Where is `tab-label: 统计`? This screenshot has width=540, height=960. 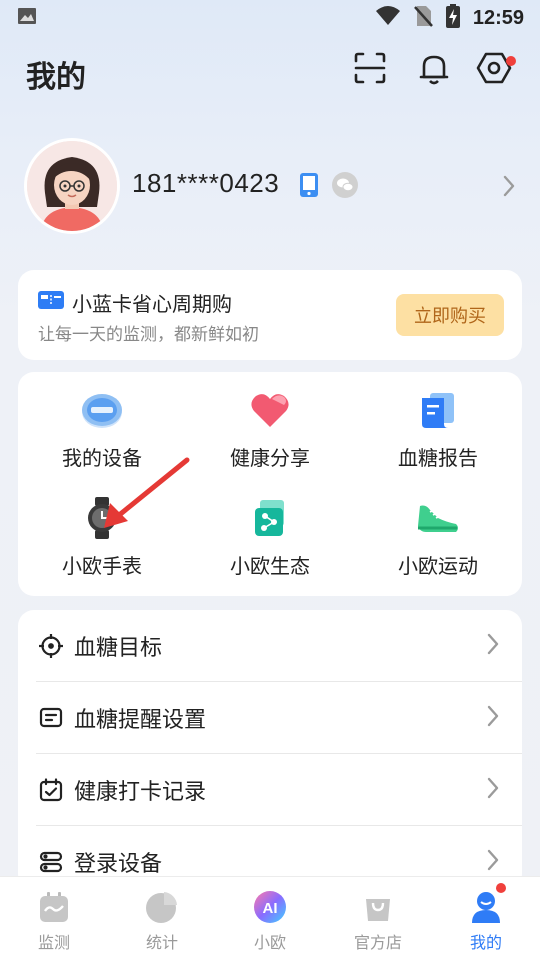 tab-label: 统计 is located at coordinates (161, 942).